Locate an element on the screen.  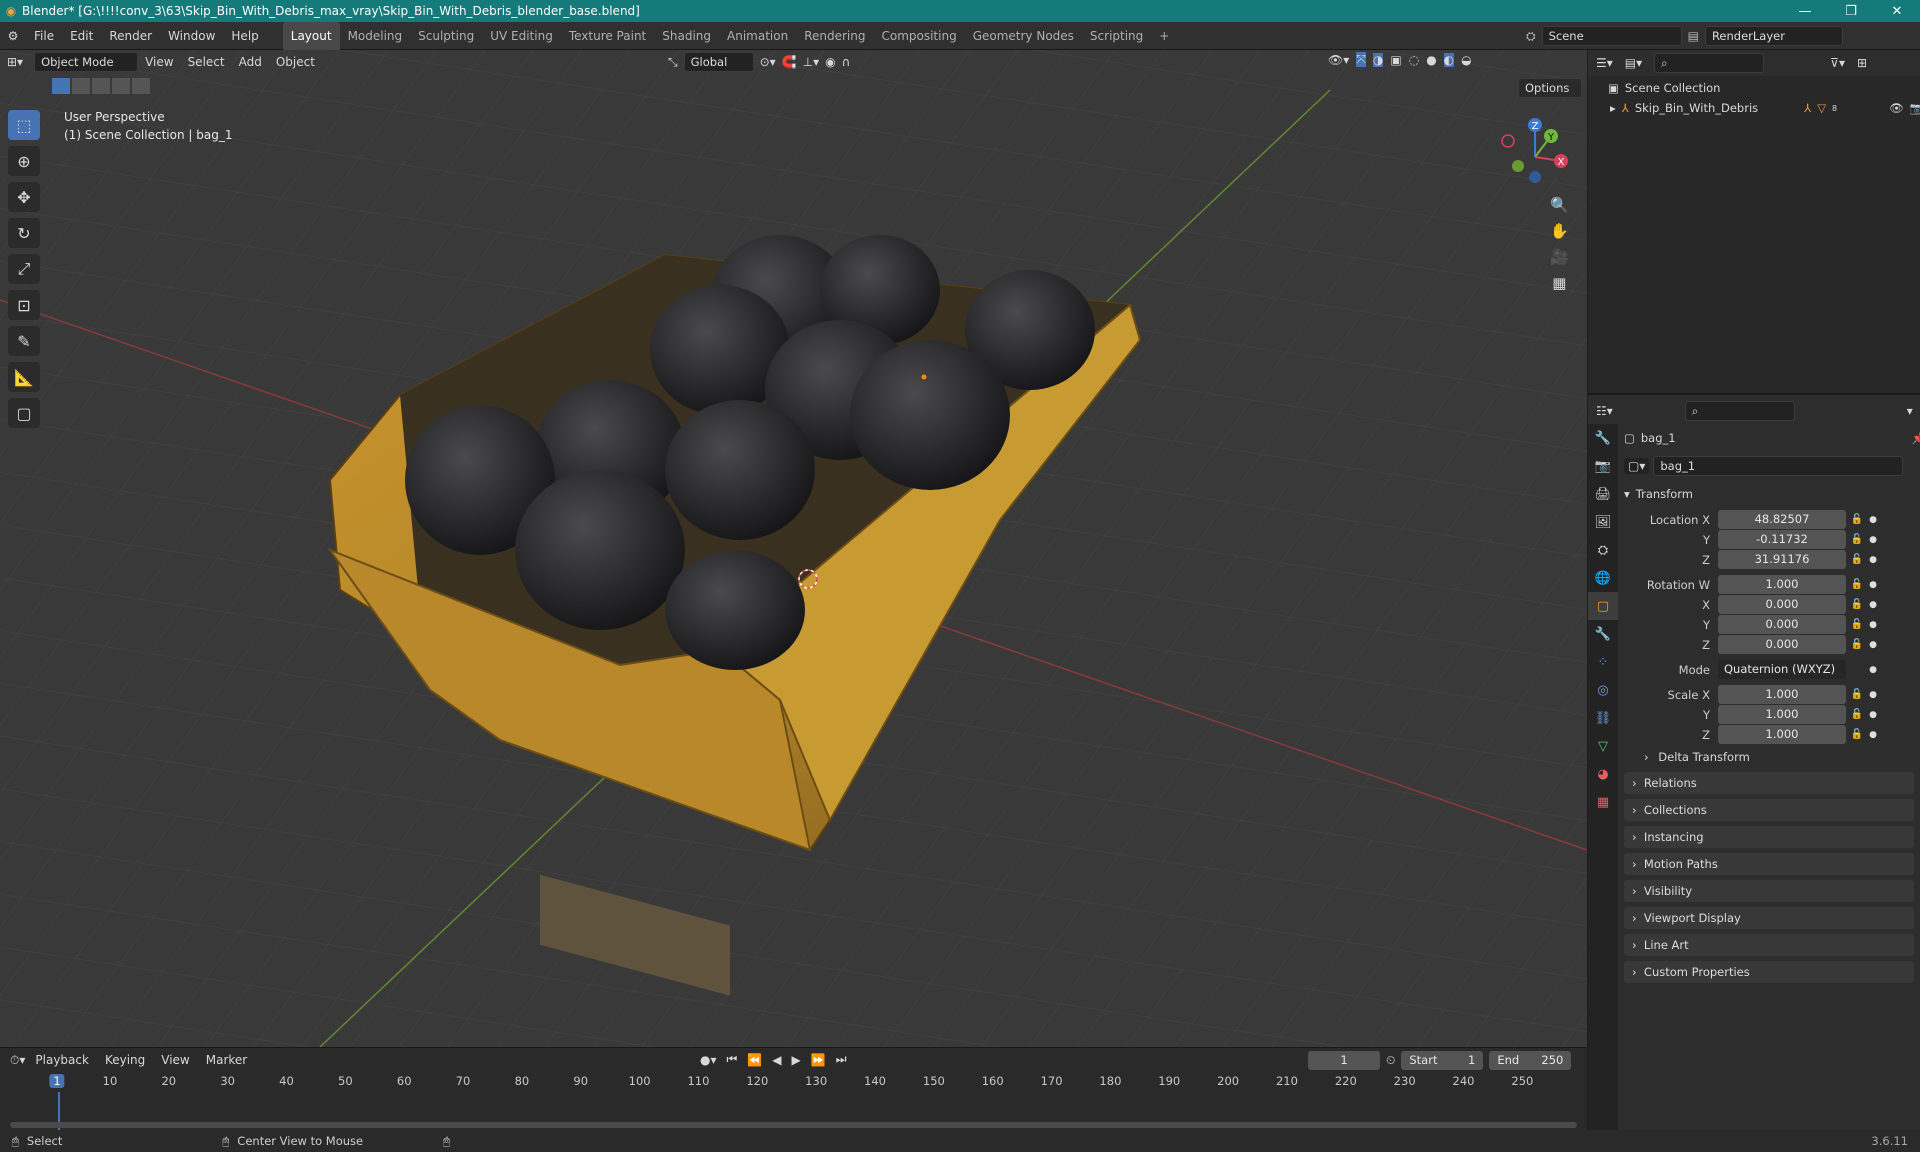
texture-tab-icon: ▦ is located at coordinates (1603, 802).